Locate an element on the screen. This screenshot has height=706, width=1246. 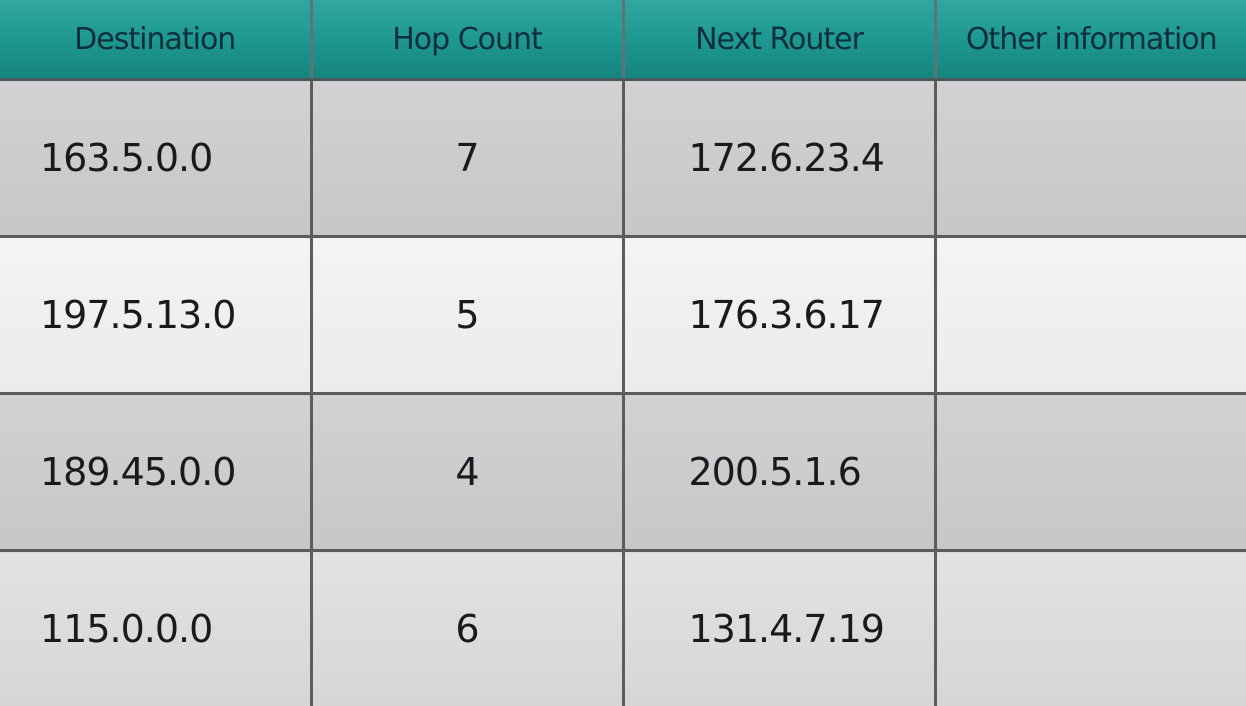
header-hop-count: Hop Count is located at coordinates (467, 40).